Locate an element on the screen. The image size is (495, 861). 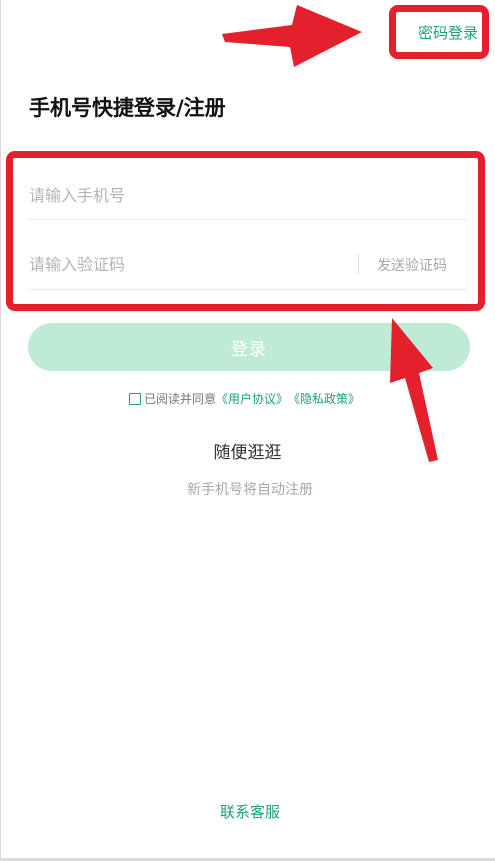
annotation-arrow-right is located at coordinates (414, 390).